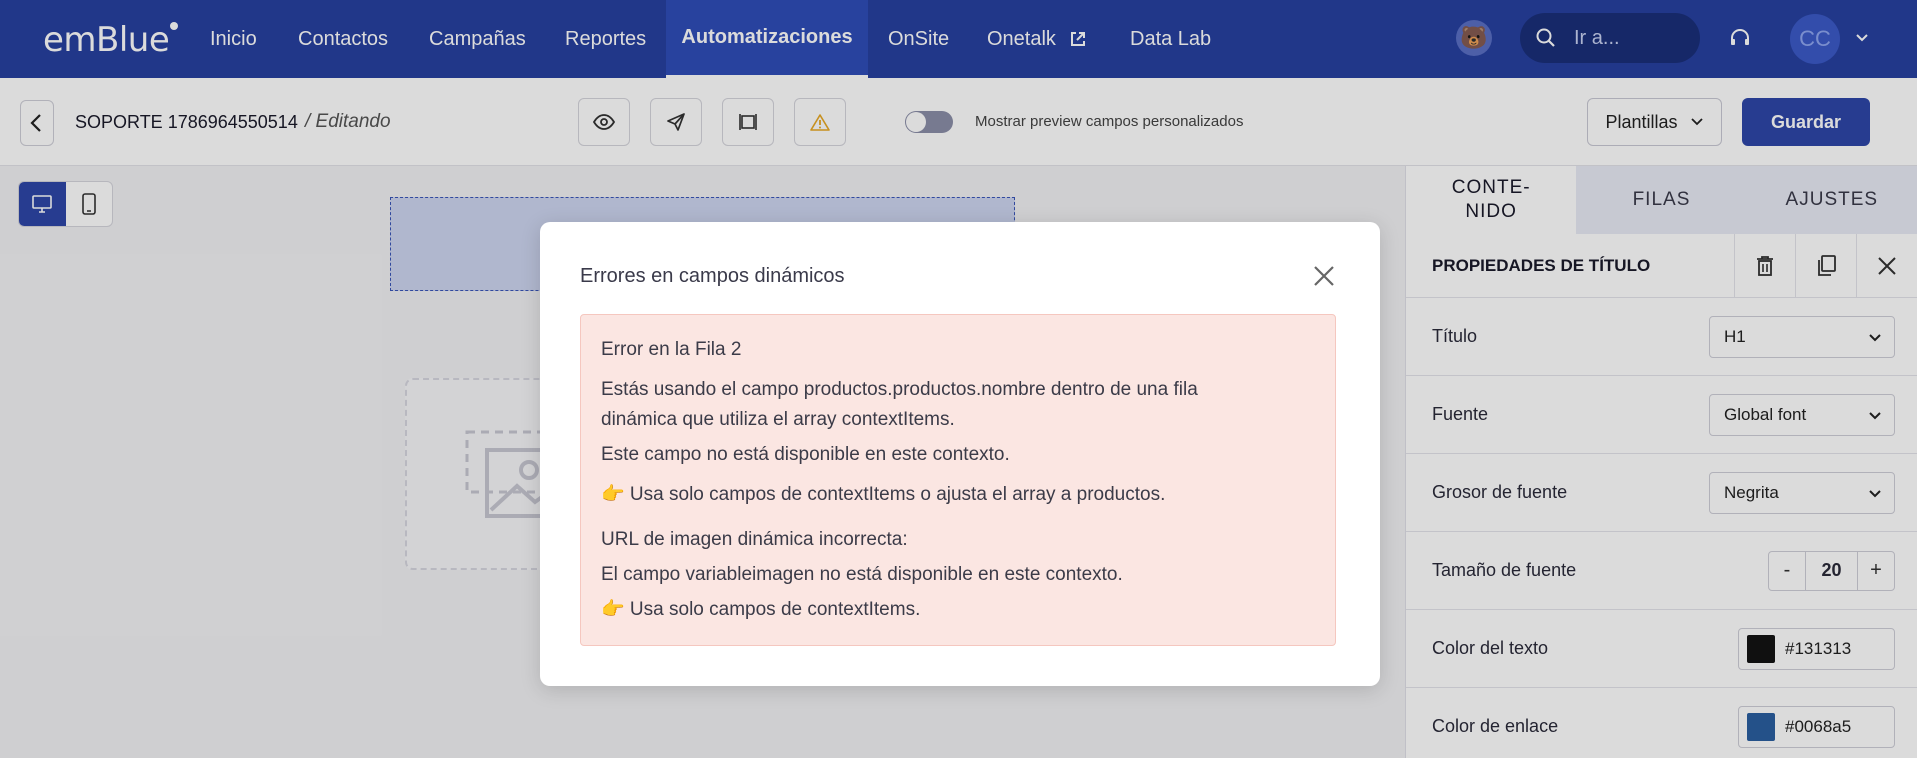 This screenshot has height=758, width=1917. Describe the element at coordinates (712, 276) in the screenshot. I see `modal-title: Errores en campos dinámicos` at that location.